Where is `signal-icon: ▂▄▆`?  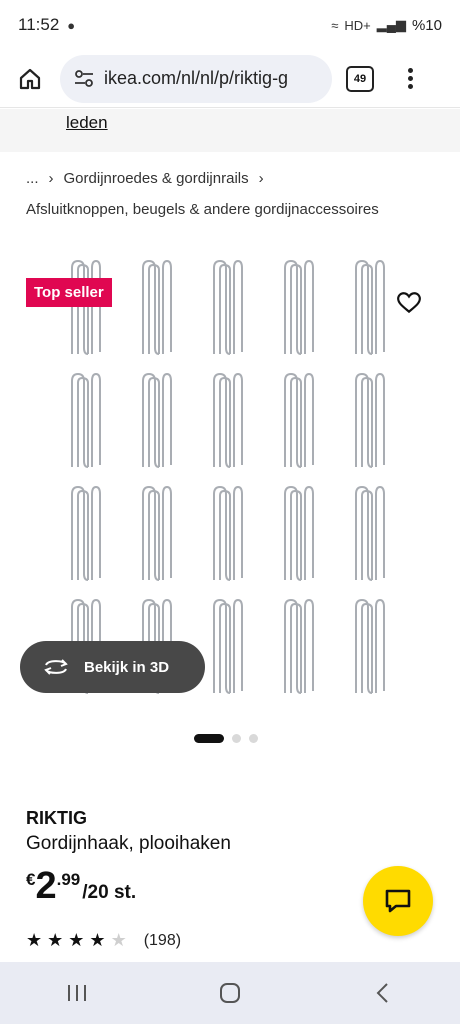
signal-icon: ▂▄▆ is located at coordinates (391, 24).